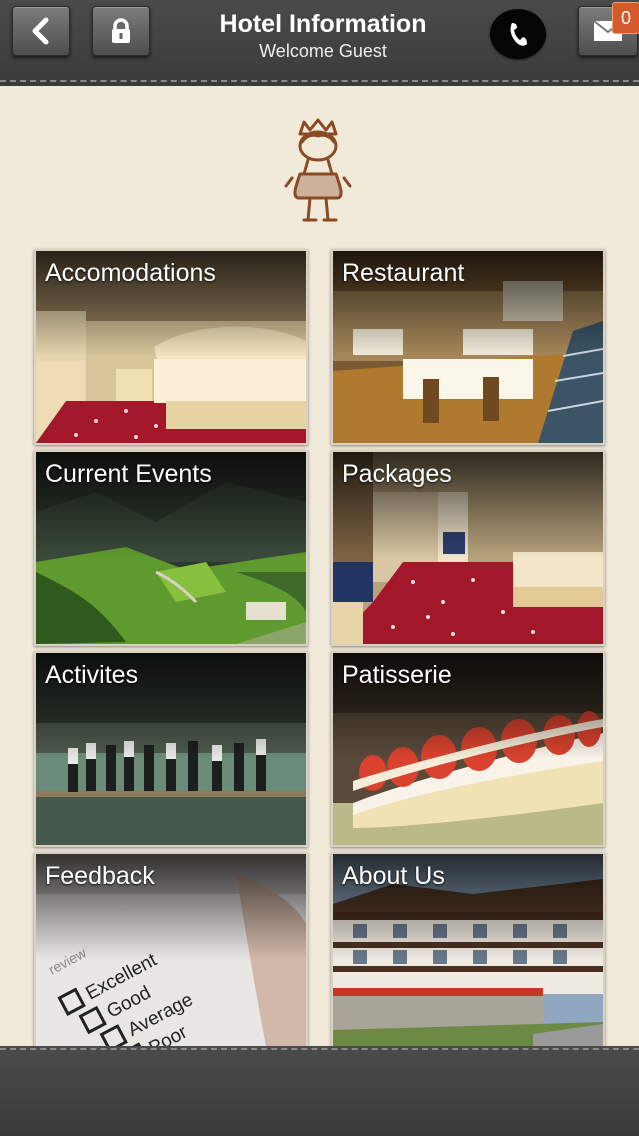  I want to click on lock-icon, so click(121, 30).